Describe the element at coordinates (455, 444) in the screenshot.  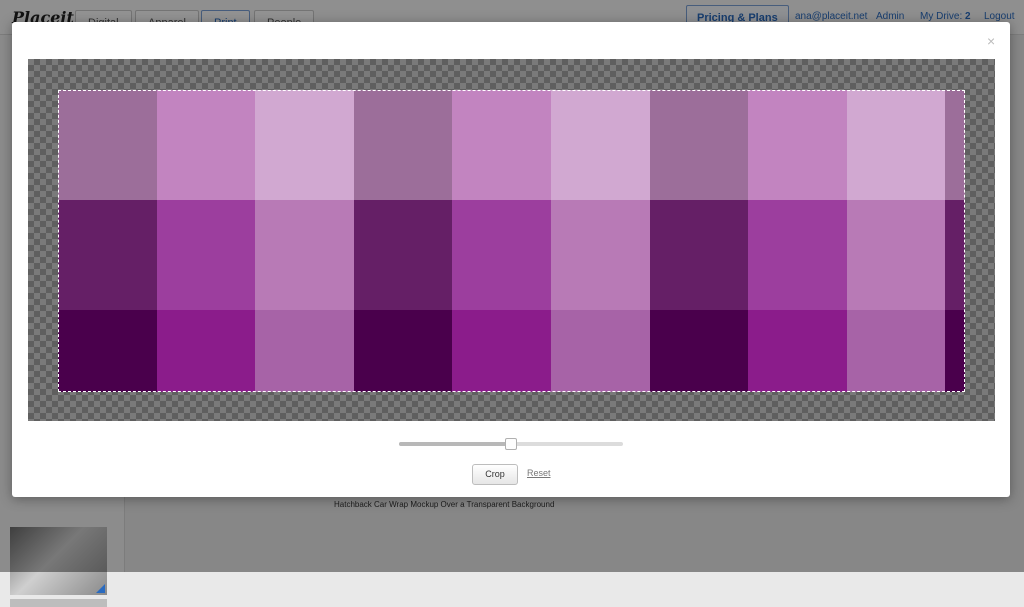
I see `slider-fill` at that location.